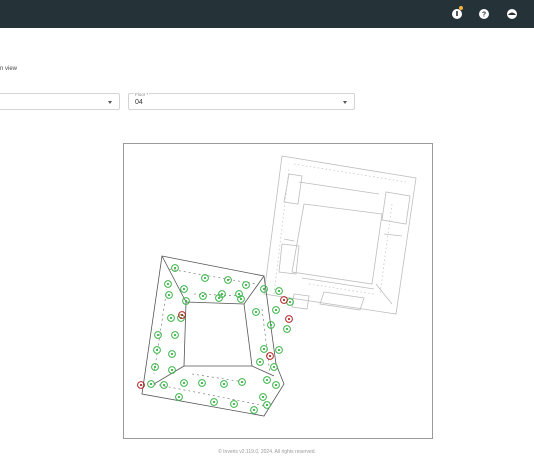 This screenshot has width=534, height=462. Describe the element at coordinates (139, 102) in the screenshot. I see `floor-select-value: 04` at that location.